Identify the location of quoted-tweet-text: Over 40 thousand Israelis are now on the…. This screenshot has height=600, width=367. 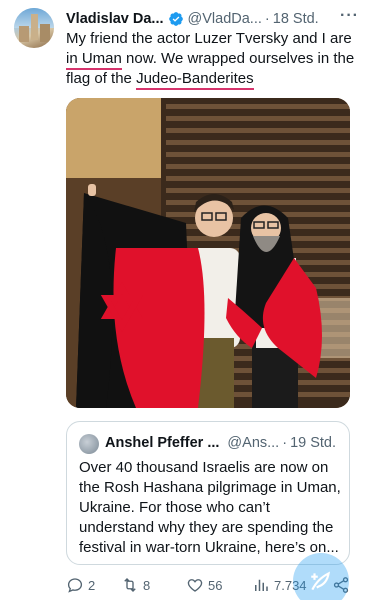
(210, 507).